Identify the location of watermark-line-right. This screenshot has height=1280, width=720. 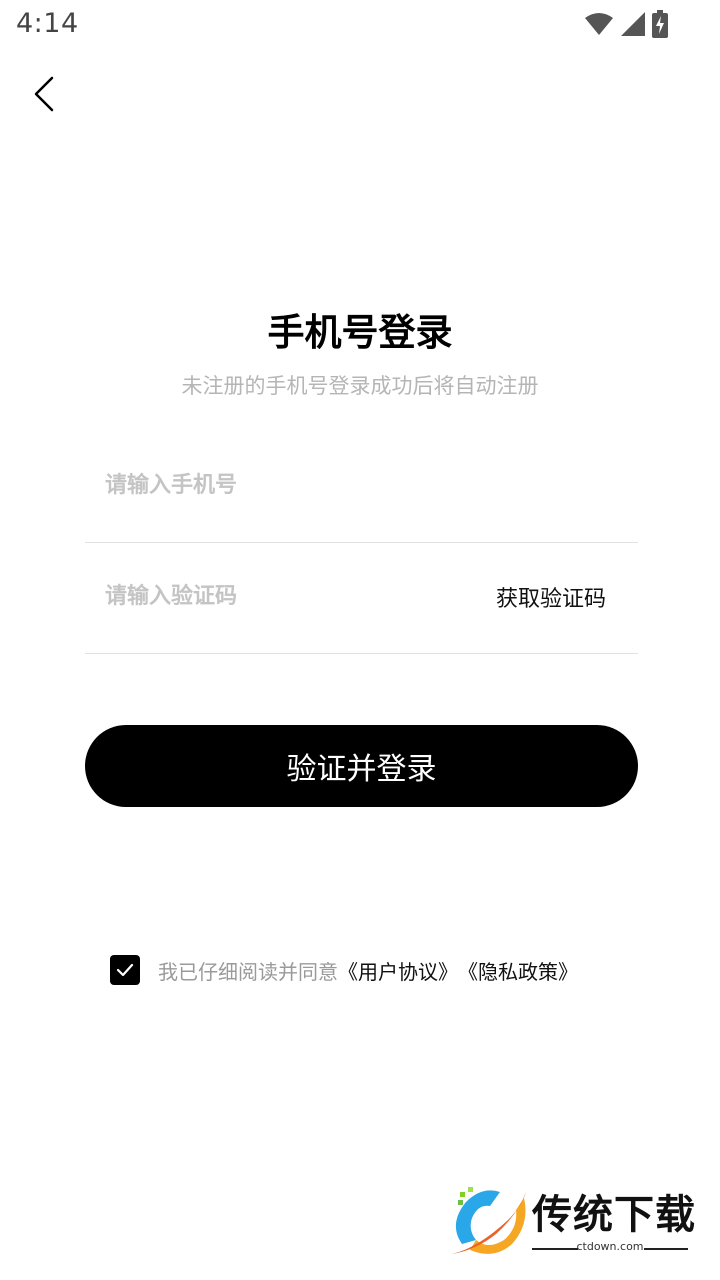
(666, 1249).